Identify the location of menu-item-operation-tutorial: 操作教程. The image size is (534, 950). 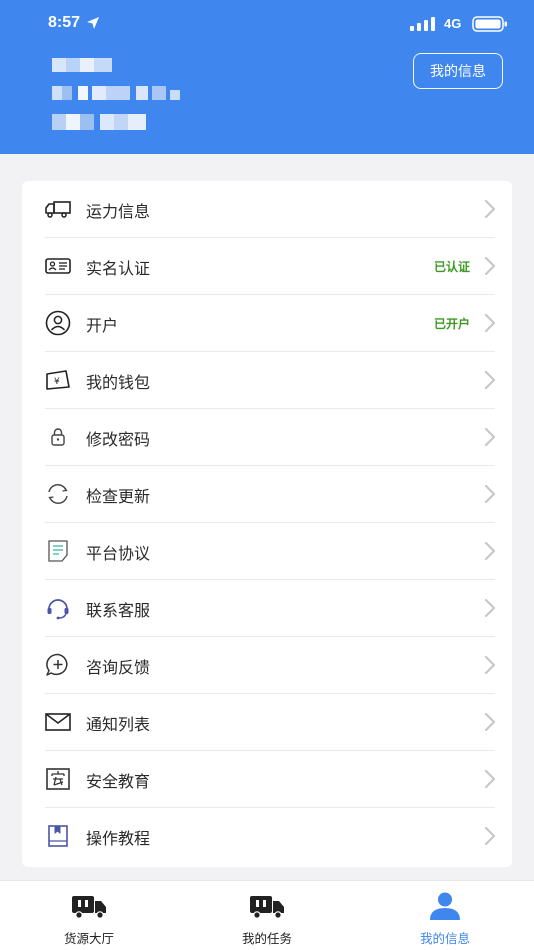
(267, 836).